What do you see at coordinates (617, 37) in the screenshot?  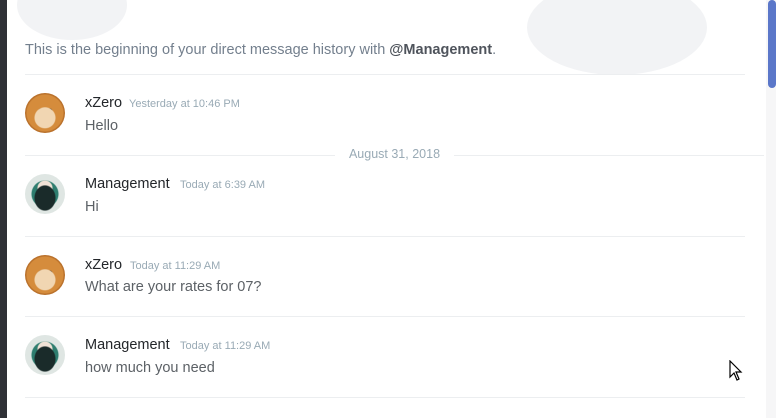 I see `background-logo-right` at bounding box center [617, 37].